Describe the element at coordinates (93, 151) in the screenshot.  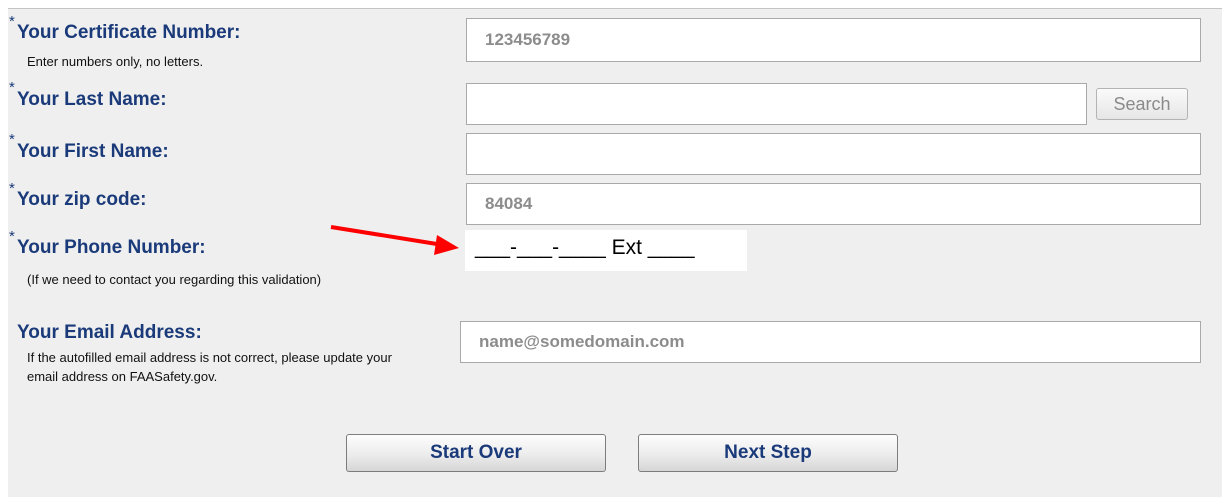
I see `first-name-label: Your First Name:` at that location.